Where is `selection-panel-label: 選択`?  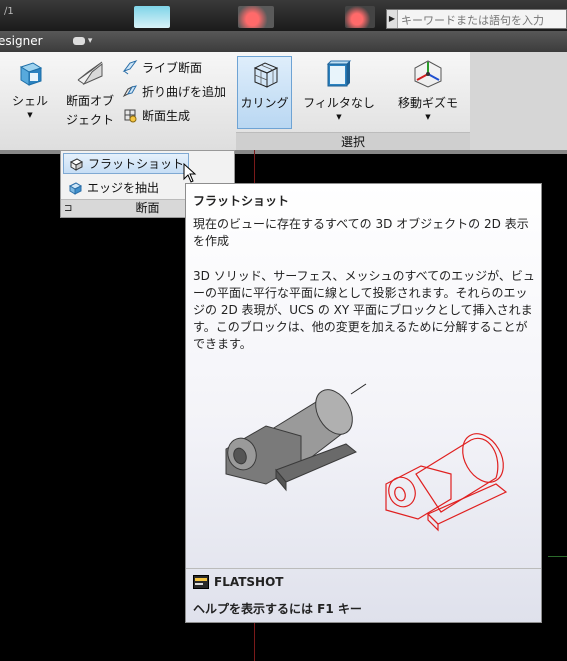
selection-panel-label: 選択 is located at coordinates (353, 141).